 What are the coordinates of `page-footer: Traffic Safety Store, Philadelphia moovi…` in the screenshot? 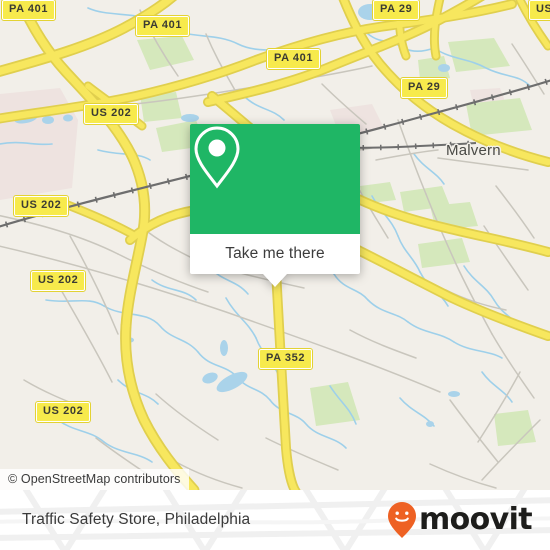 It's located at (275, 520).